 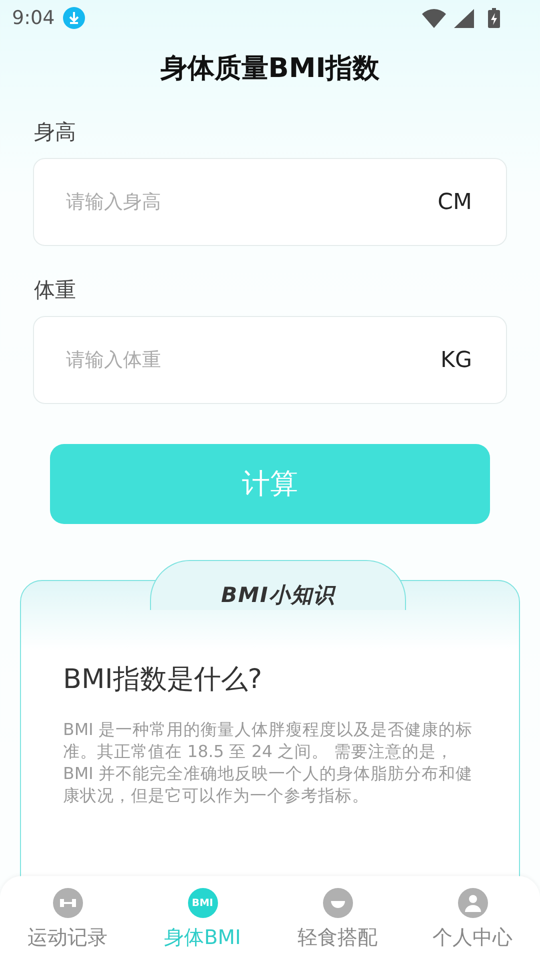 What do you see at coordinates (55, 132) in the screenshot?
I see `field-label: 身高` at bounding box center [55, 132].